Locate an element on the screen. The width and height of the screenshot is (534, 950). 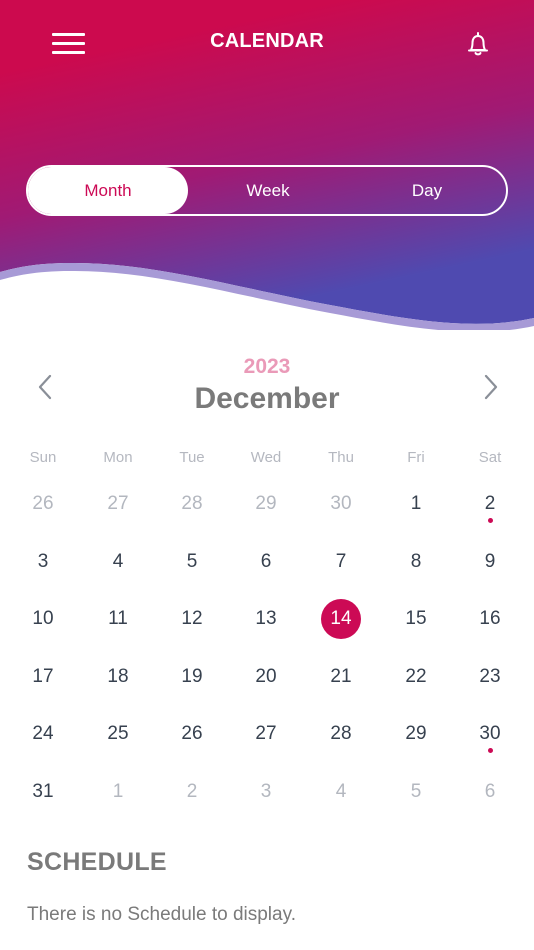
page-title: CALENDAR is located at coordinates (267, 41).